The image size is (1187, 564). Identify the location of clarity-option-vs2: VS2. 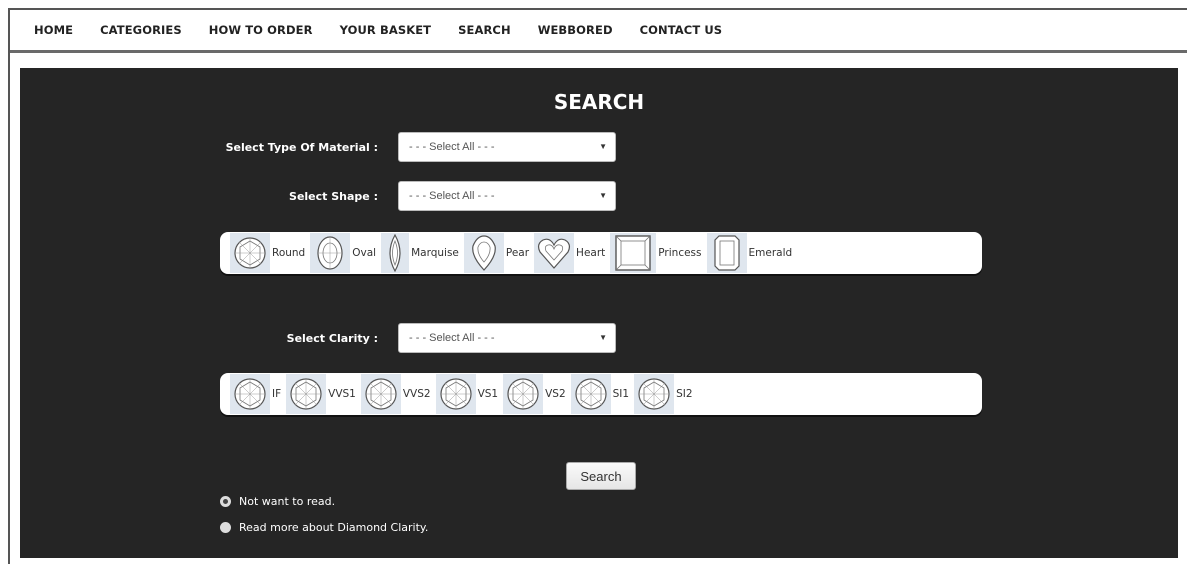
(535, 394).